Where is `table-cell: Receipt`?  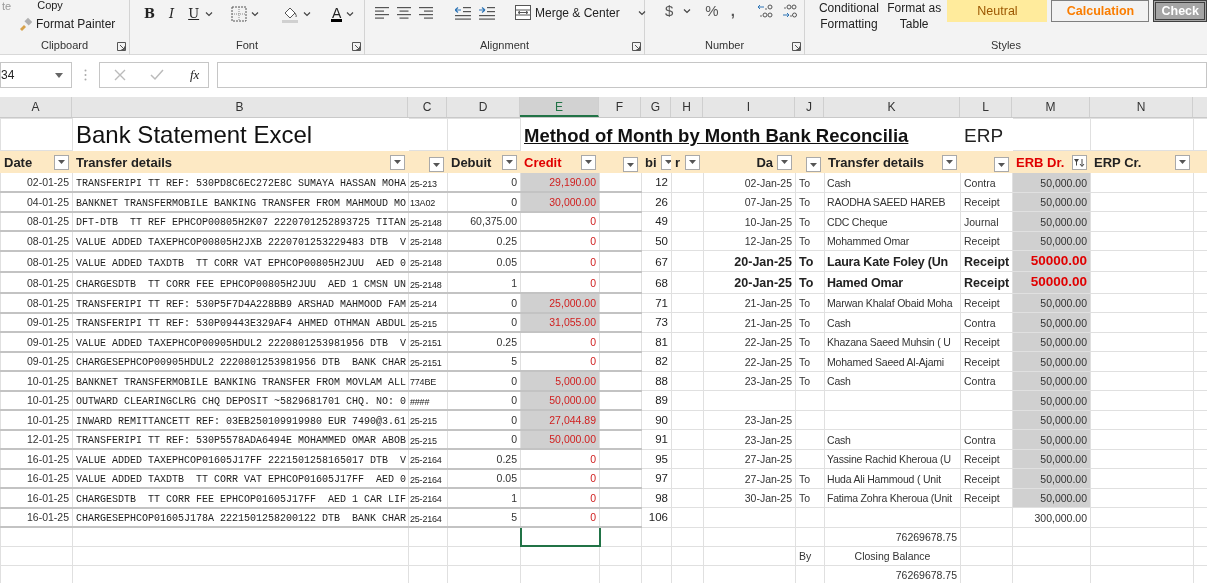
table-cell: Receipt is located at coordinates (986, 202).